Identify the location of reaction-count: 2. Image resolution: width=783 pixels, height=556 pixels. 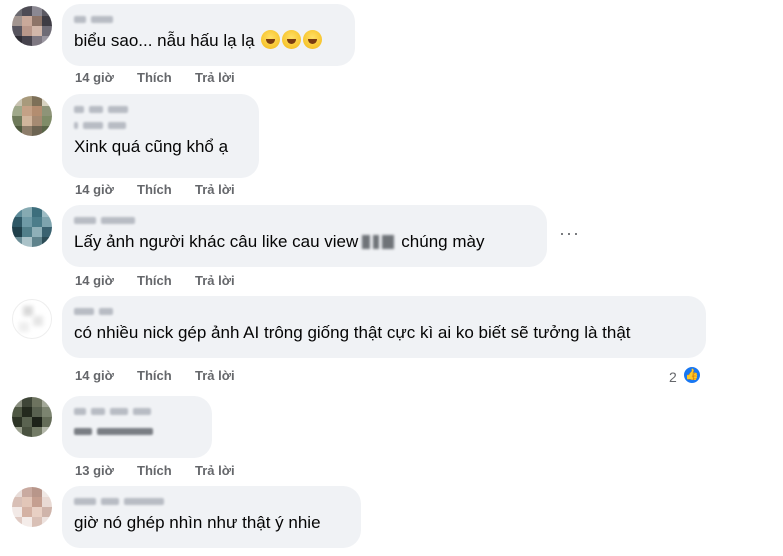
(673, 377).